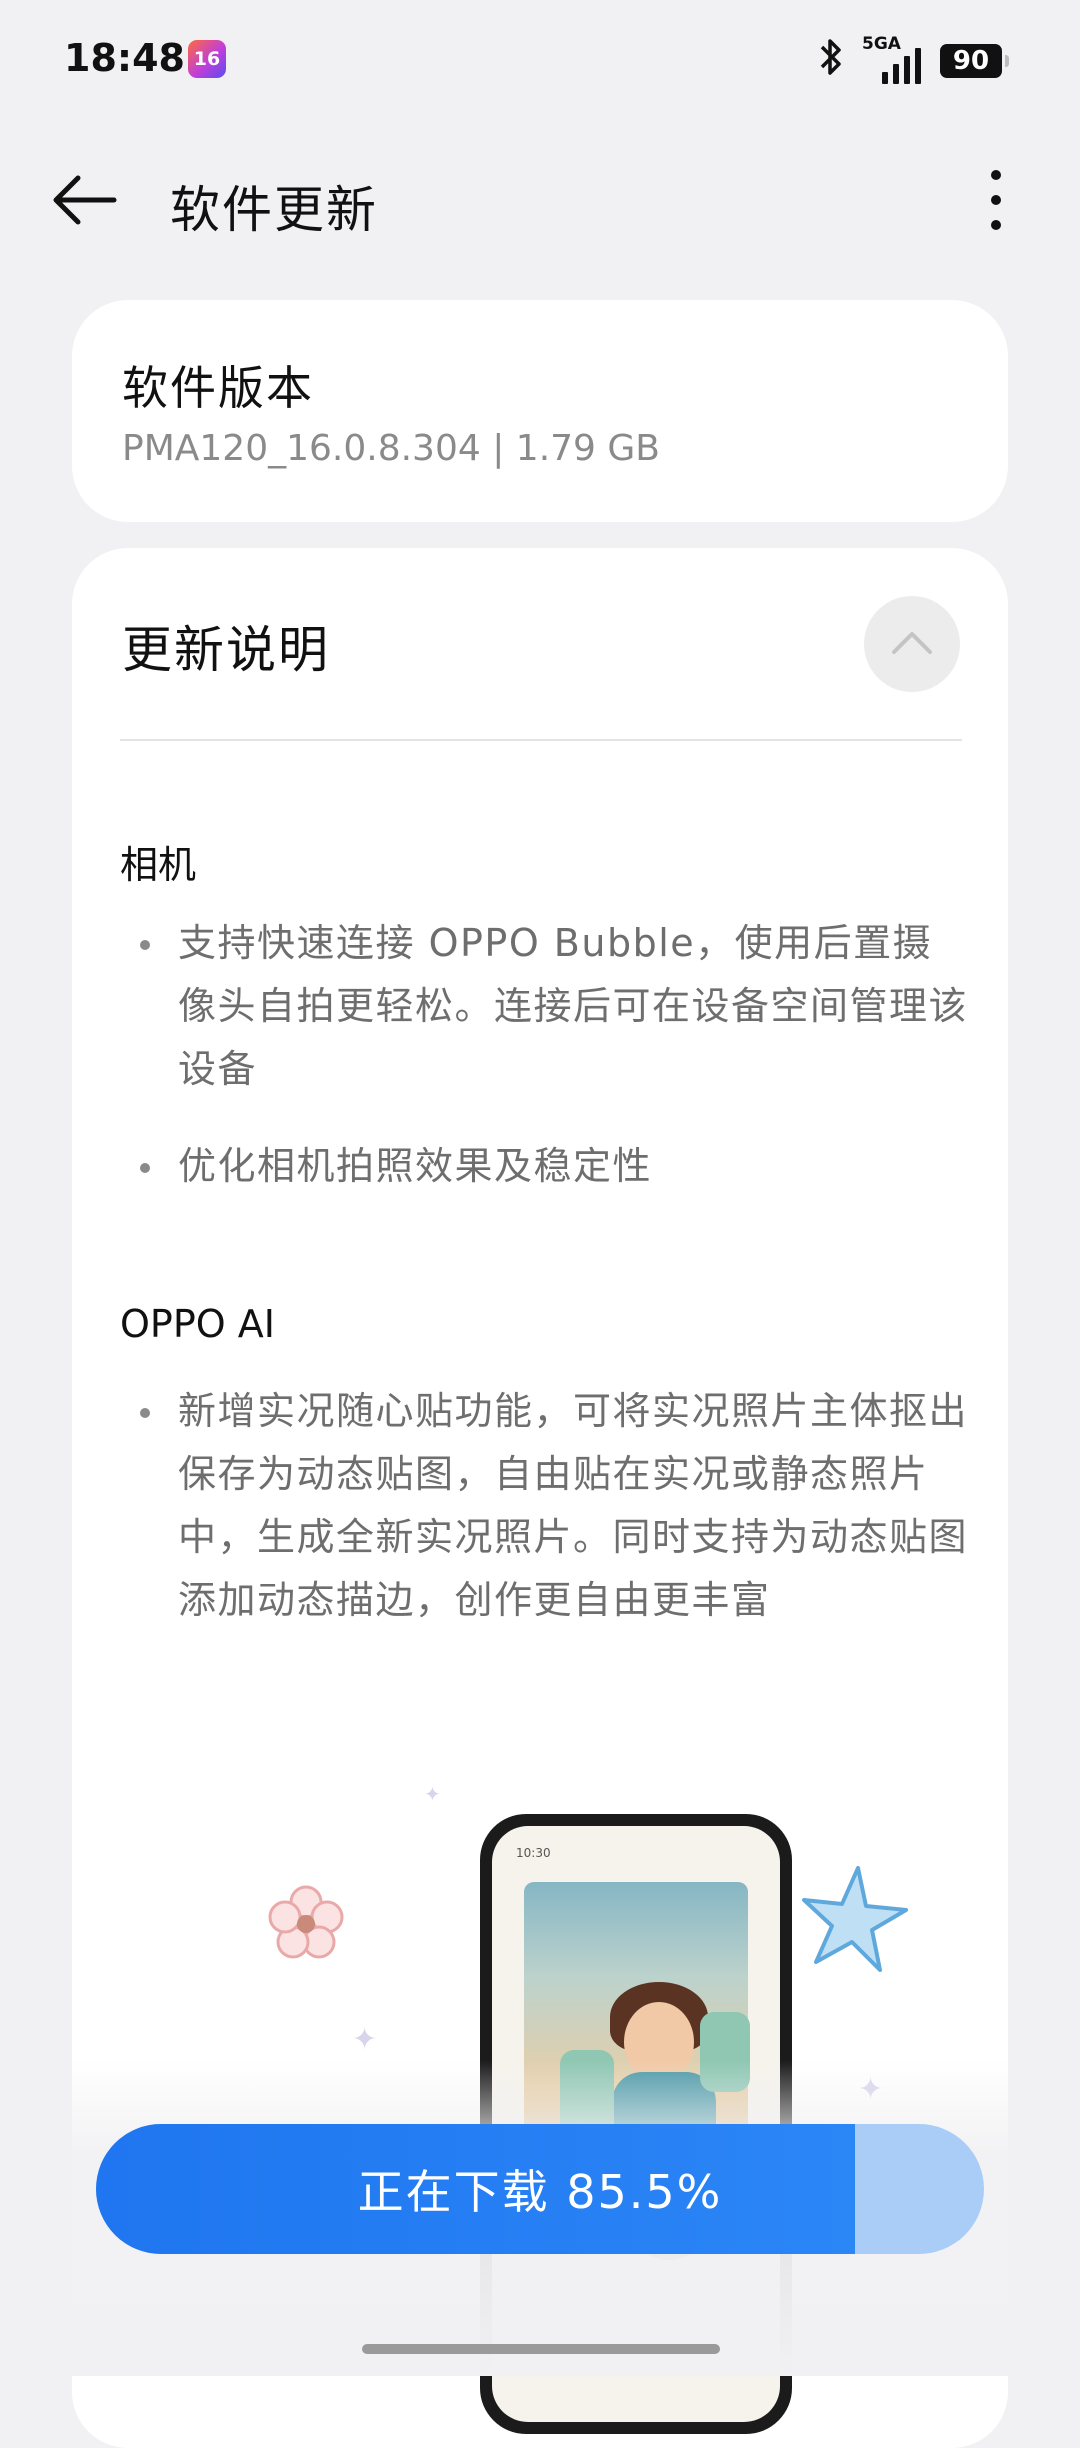  I want to click on status-bar: 18:48 16 5GA 90, so click(540, 60).